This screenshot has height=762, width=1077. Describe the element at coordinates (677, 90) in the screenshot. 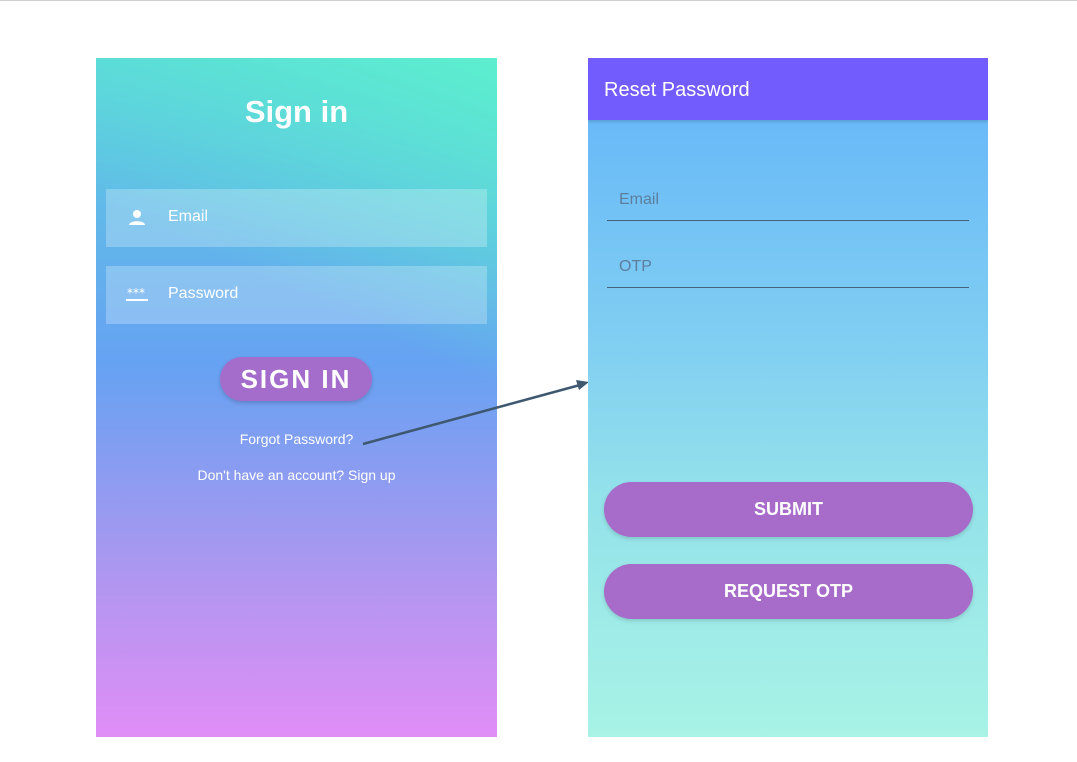

I see `reset-title: Reset Password` at that location.